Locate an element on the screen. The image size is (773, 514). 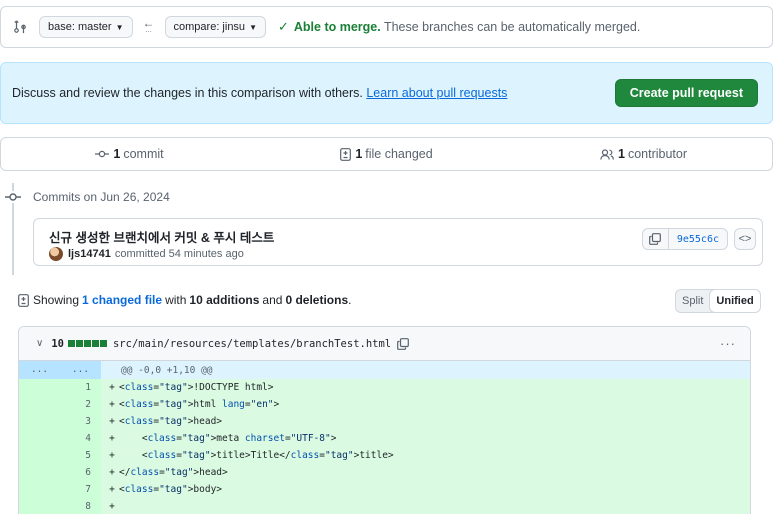
code-text: <class="tag">meta charset="UTF-8"> is located at coordinates (228, 438).